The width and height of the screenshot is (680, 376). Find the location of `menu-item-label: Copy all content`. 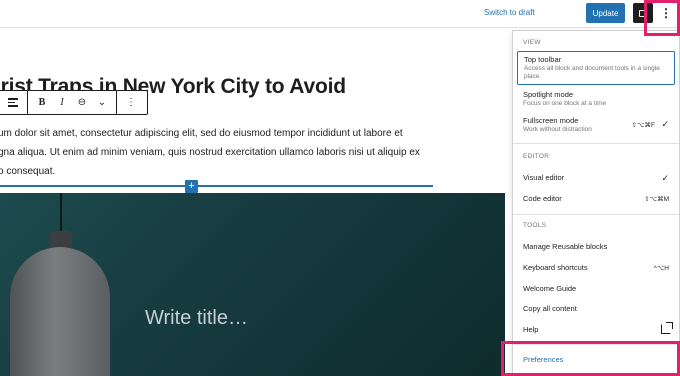

menu-item-label: Copy all content is located at coordinates (550, 308).